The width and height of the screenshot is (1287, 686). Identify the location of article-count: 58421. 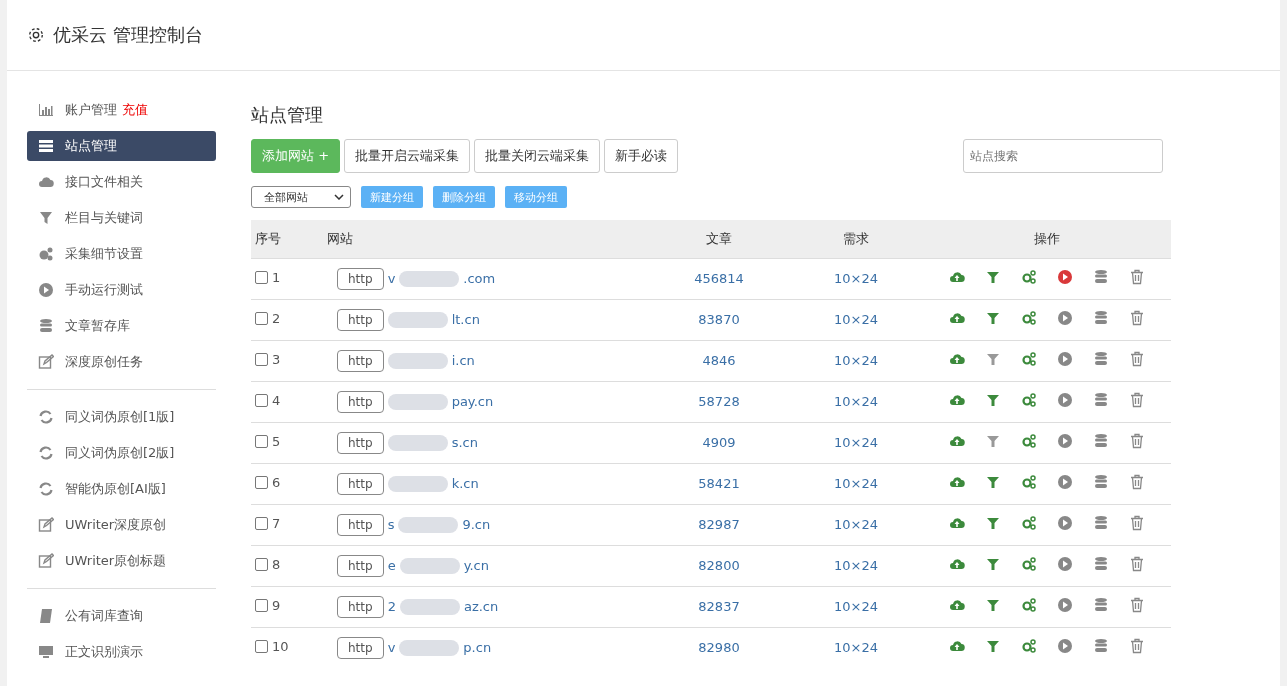
(719, 483).